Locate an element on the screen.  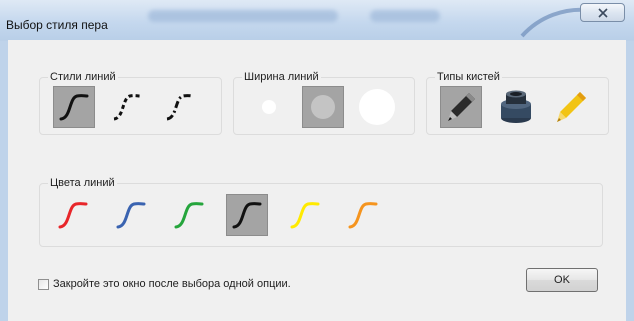
line-widths-group: Ширина линий is located at coordinates (324, 102).